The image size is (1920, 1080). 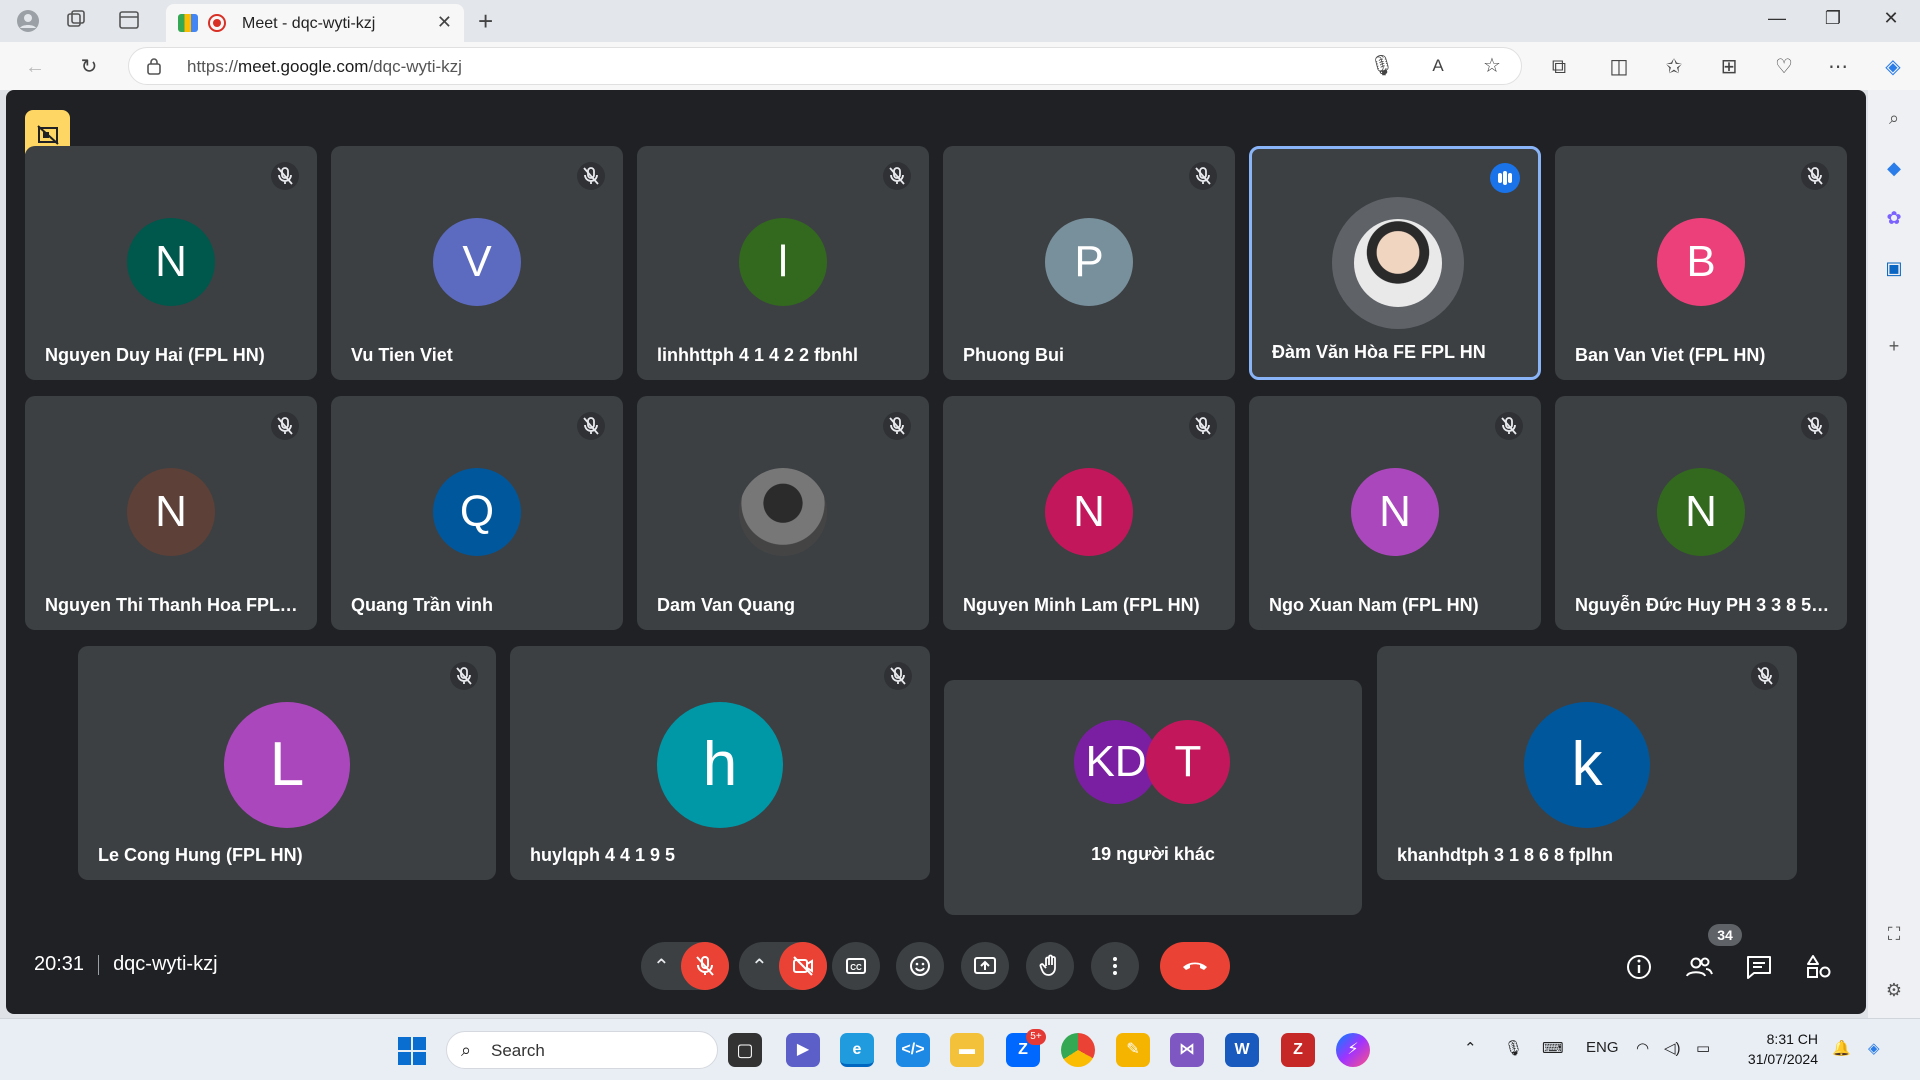 What do you see at coordinates (1298, 1050) in the screenshot?
I see `filezilla-icon: Z` at bounding box center [1298, 1050].